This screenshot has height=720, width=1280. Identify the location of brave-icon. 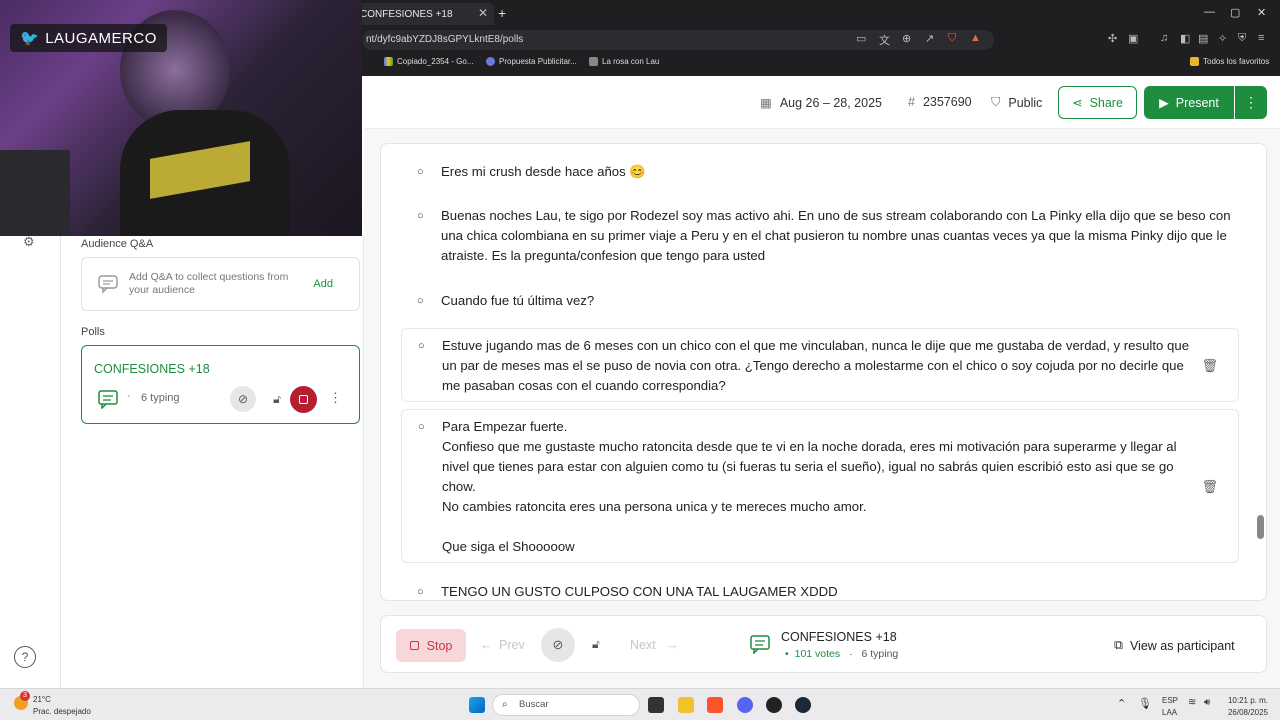
(715, 705).